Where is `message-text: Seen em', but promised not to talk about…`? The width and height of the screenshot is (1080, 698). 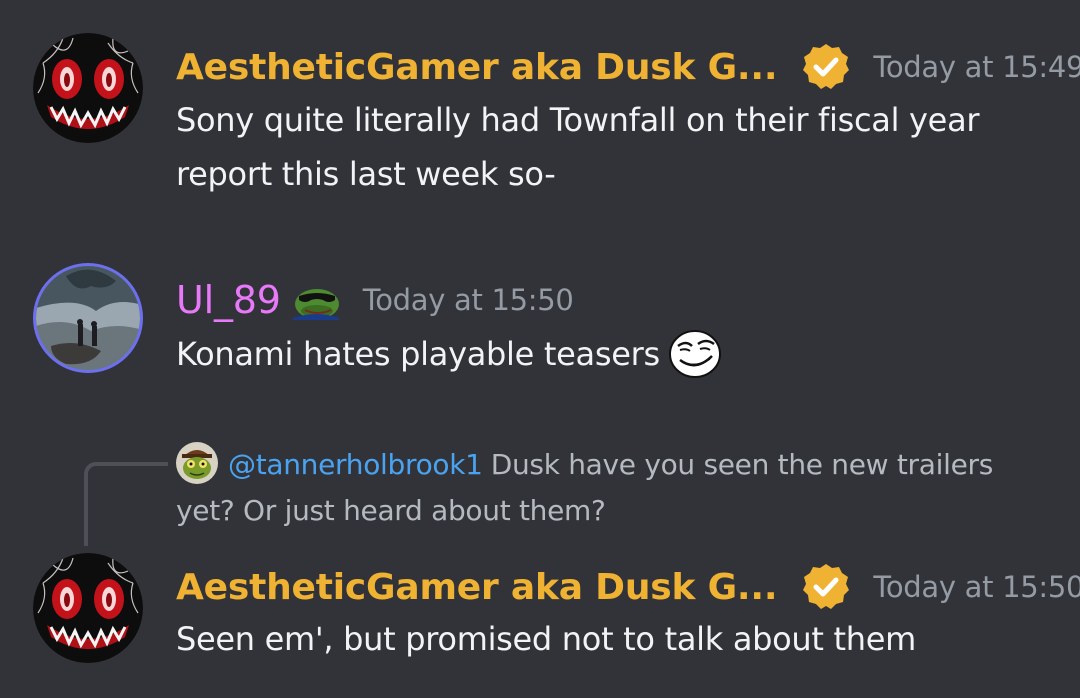 message-text: Seen em', but promised not to talk about… is located at coordinates (606, 639).